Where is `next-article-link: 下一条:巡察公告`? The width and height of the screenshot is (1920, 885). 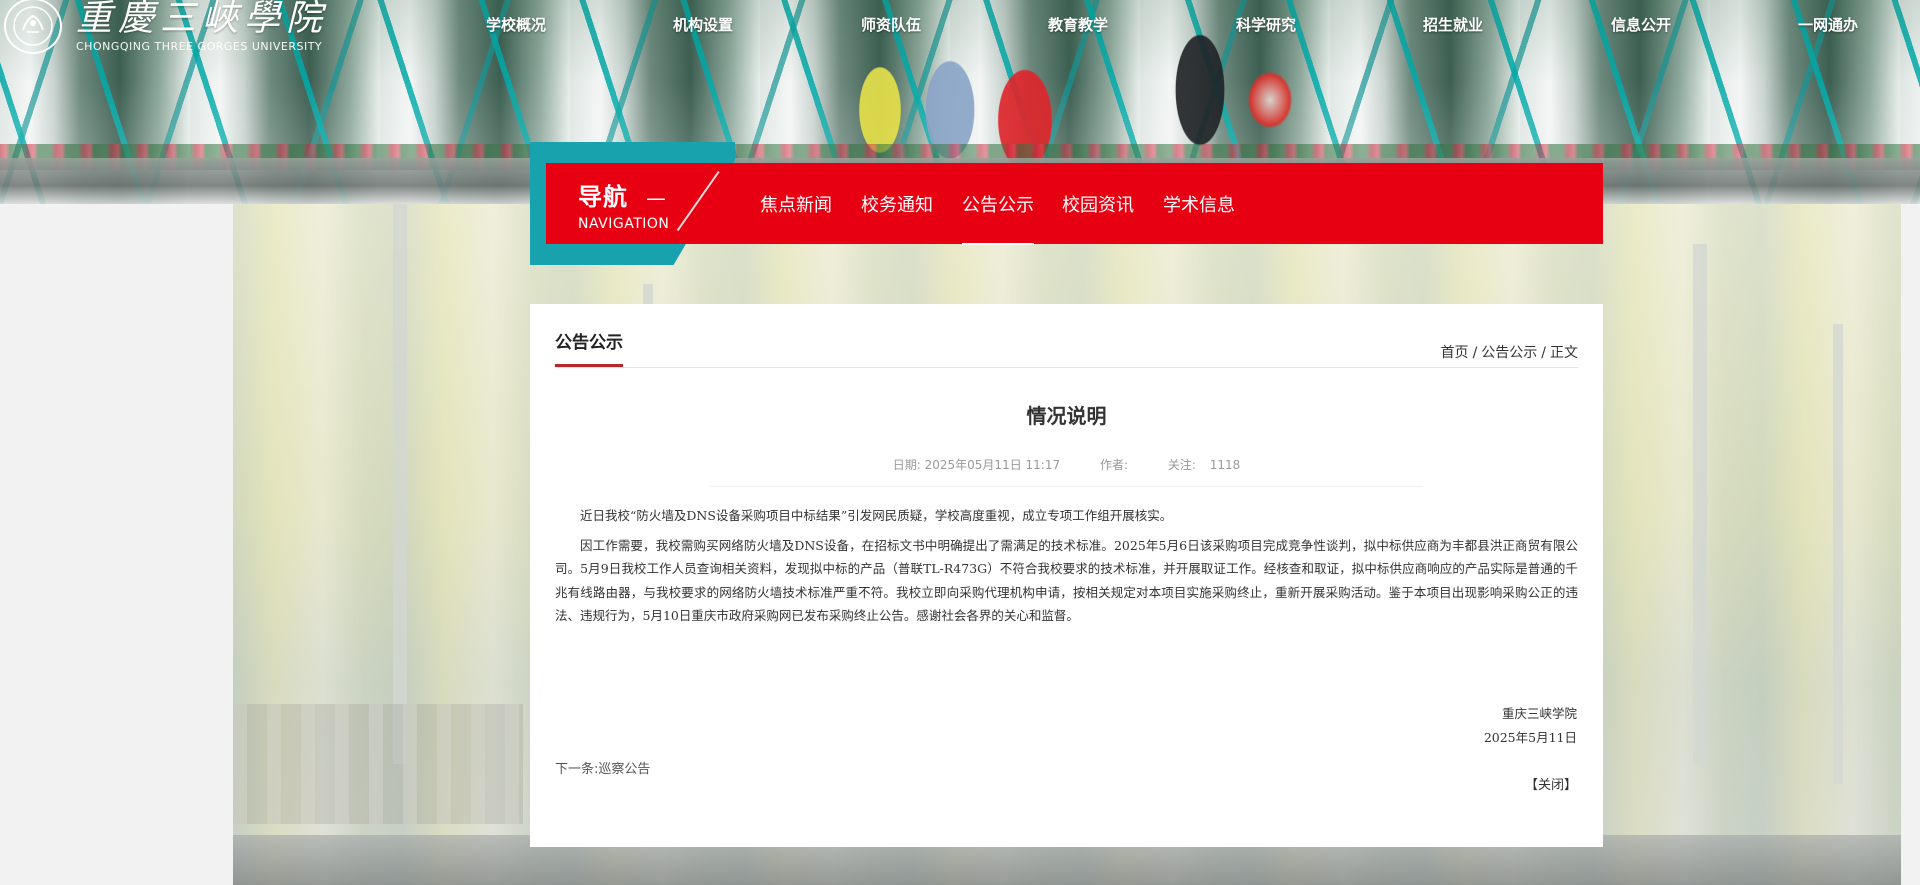 next-article-link: 下一条:巡察公告 is located at coordinates (602, 767).